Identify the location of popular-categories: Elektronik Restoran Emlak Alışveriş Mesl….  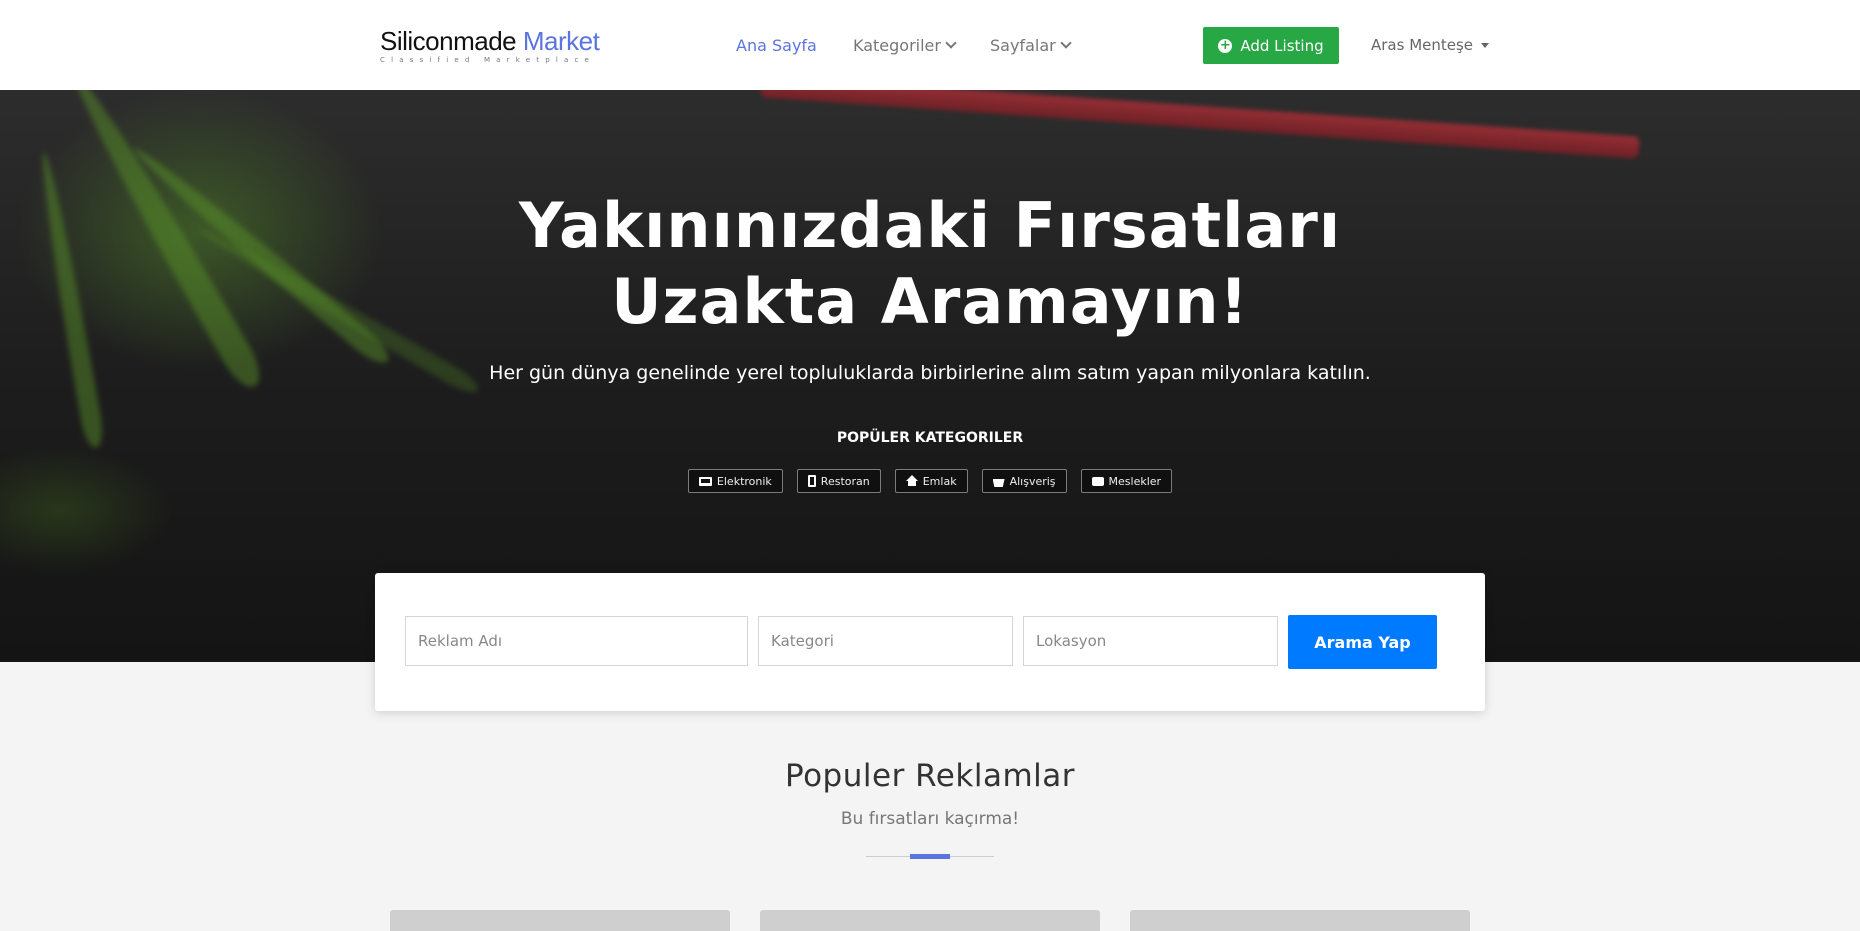
(930, 481).